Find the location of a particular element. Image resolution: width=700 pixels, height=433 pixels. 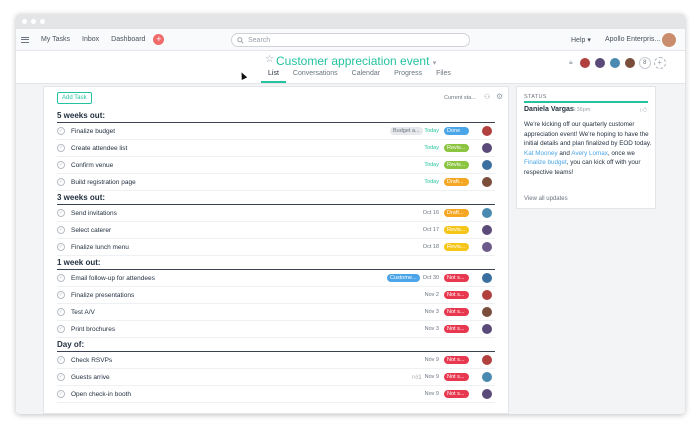

gear-icon: ⚙ is located at coordinates (499, 96).